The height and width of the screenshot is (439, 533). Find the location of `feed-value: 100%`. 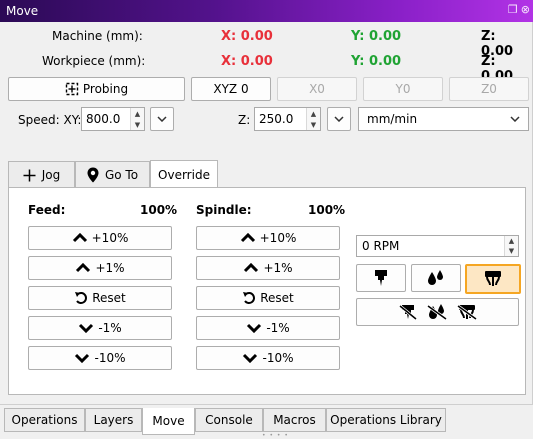

feed-value: 100% is located at coordinates (159, 210).